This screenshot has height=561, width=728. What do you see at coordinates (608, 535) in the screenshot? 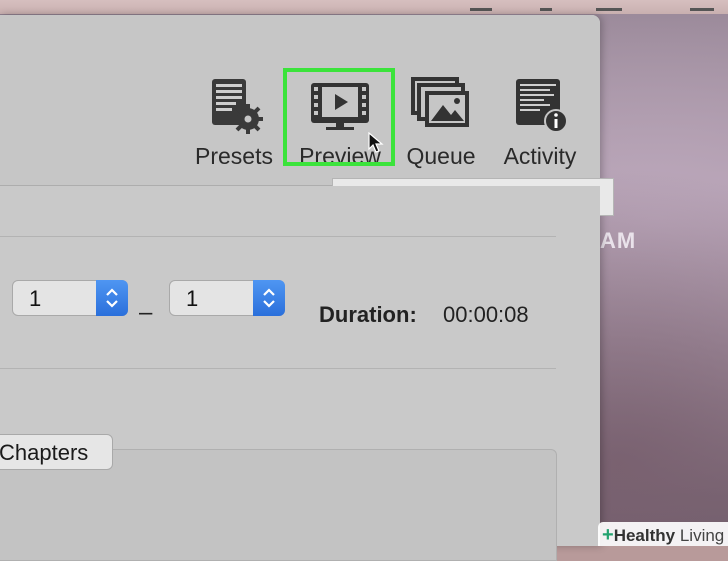
I see `plus-icon: +` at bounding box center [608, 535].